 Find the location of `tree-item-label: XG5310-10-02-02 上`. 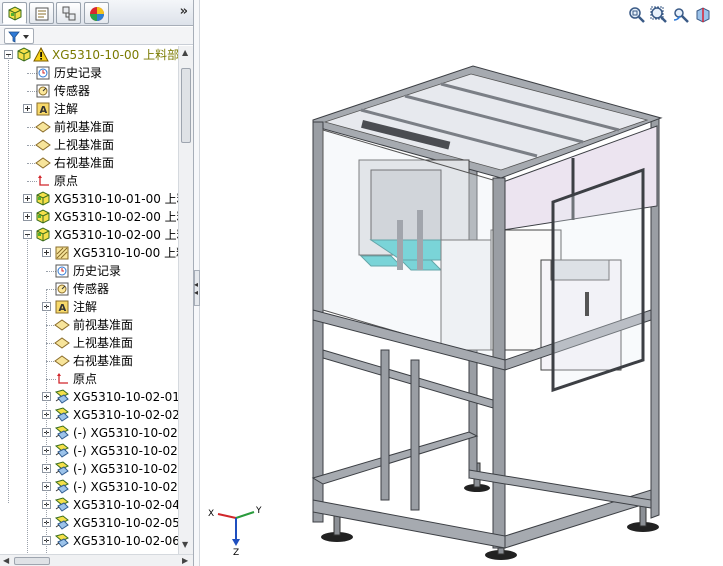

tree-item-label: XG5310-10-02-02 上 is located at coordinates (125, 415).